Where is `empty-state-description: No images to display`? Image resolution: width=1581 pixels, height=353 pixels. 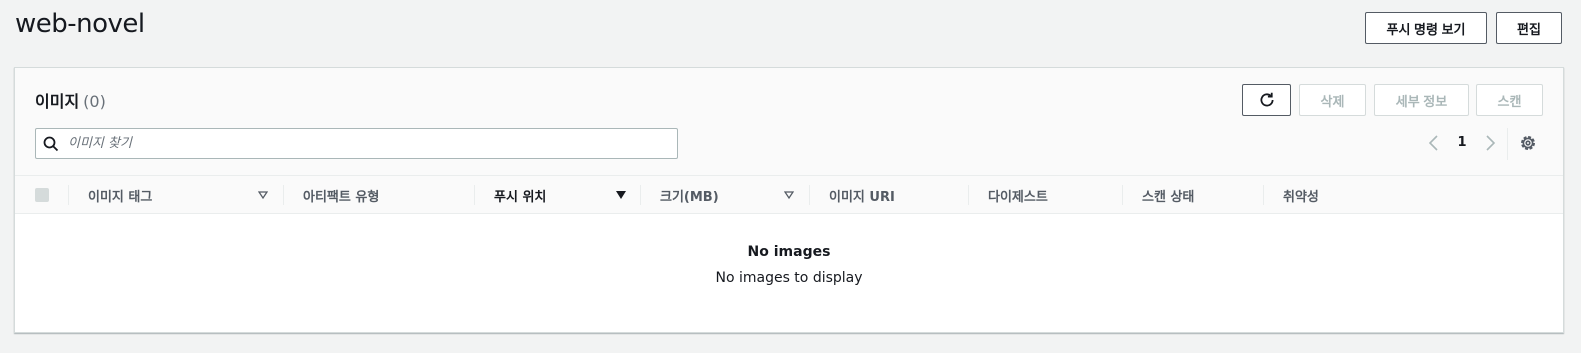
empty-state-description: No images to display is located at coordinates (789, 278).